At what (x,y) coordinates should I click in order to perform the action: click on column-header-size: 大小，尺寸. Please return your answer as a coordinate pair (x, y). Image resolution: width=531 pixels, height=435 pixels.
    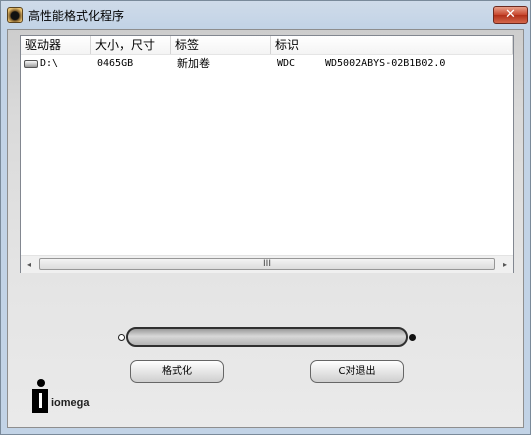
    Looking at the image, I should click on (131, 45).